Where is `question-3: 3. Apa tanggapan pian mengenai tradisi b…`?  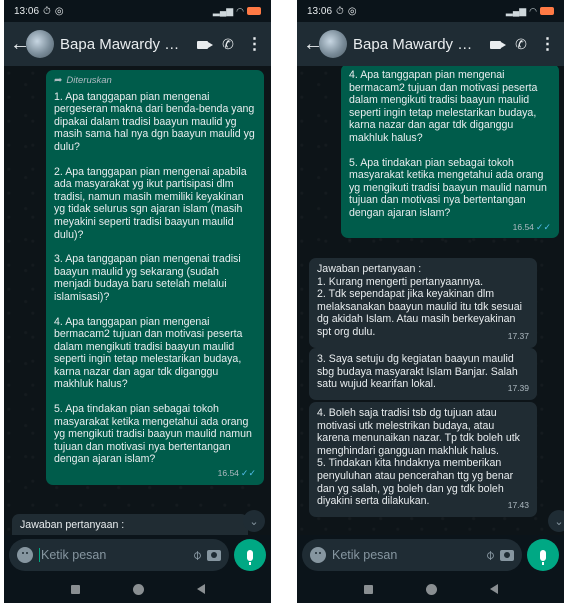 question-3: 3. Apa tanggapan pian mengenai tradisi b… is located at coordinates (147, 278).